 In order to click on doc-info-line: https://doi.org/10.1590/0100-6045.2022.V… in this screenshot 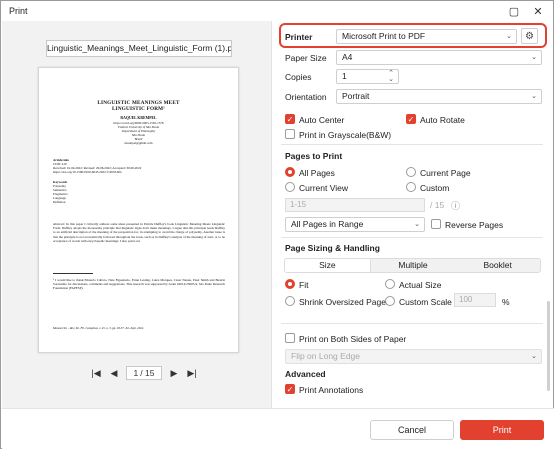, I will do `click(87, 172)`.